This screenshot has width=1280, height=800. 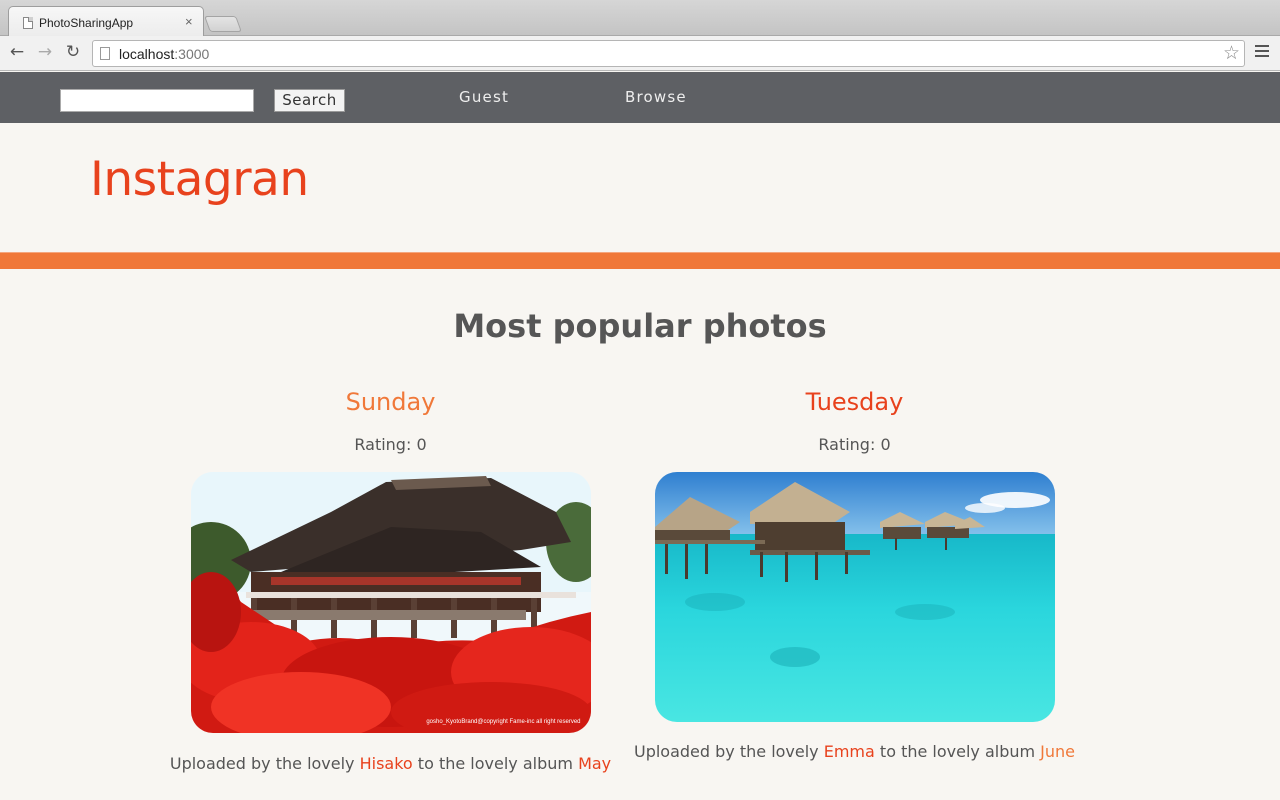 I want to click on bookmark-star-icon: ☆, so click(x=1231, y=53).